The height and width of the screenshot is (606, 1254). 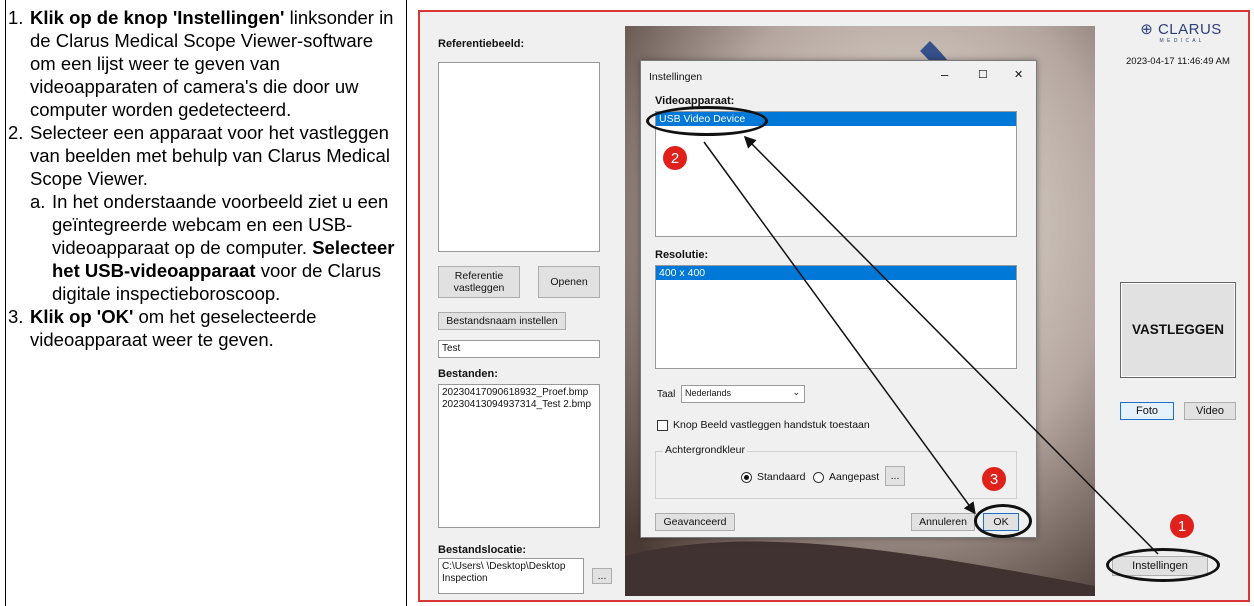 What do you see at coordinates (16, 316) in the screenshot?
I see `step-3-number: 3.` at bounding box center [16, 316].